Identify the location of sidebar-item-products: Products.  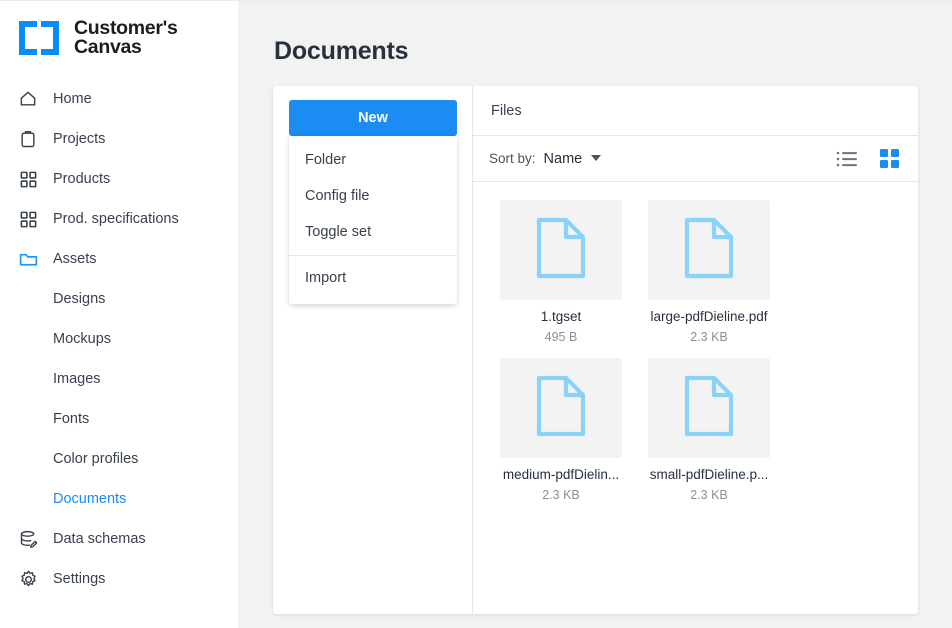
(119, 179).